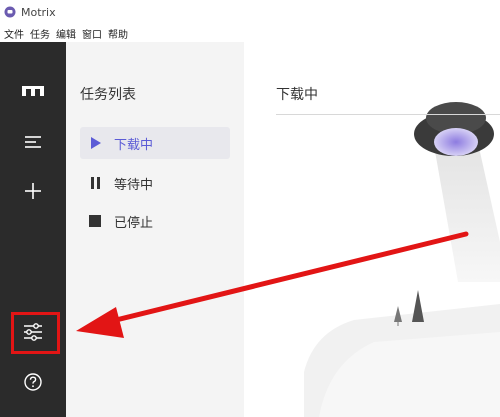 This screenshot has width=500, height=417. Describe the element at coordinates (95, 183) in the screenshot. I see `pause-icon` at that location.